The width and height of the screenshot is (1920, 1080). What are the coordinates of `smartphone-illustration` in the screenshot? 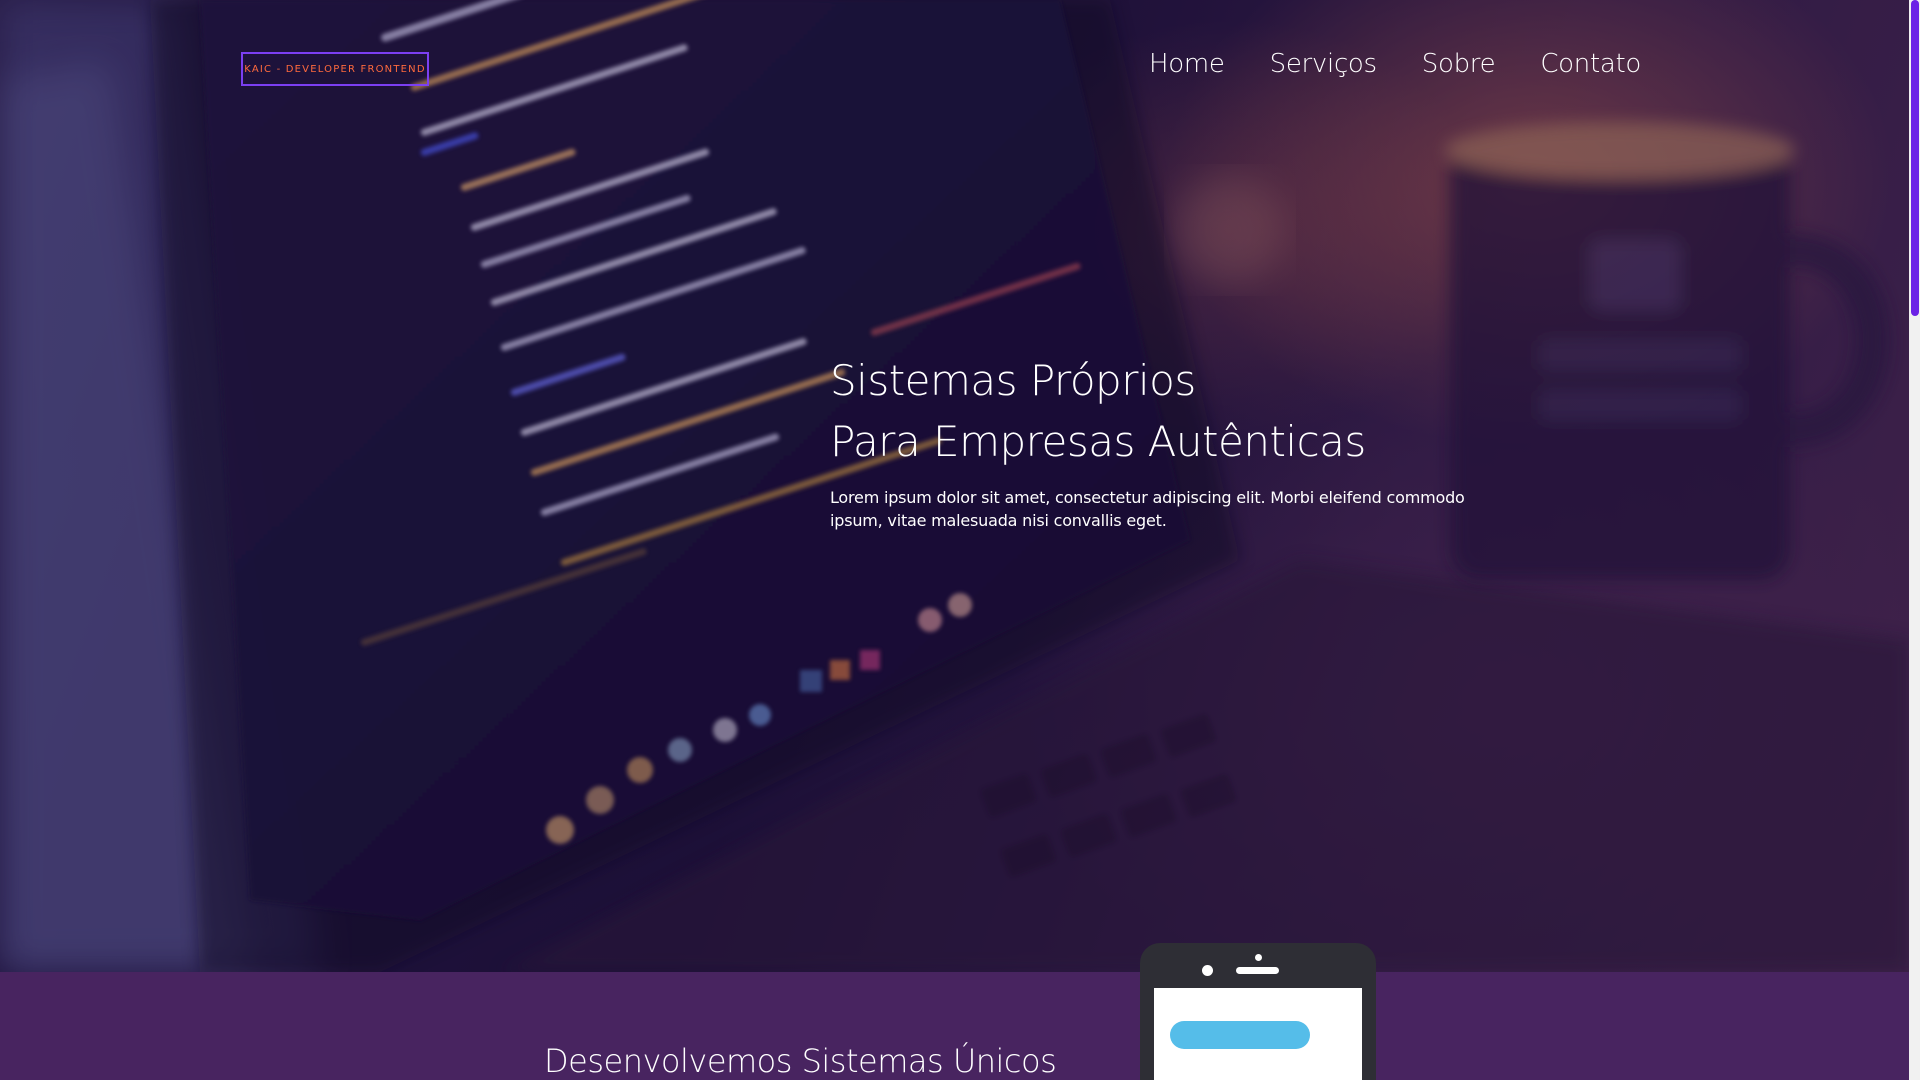 It's located at (1258, 1011).